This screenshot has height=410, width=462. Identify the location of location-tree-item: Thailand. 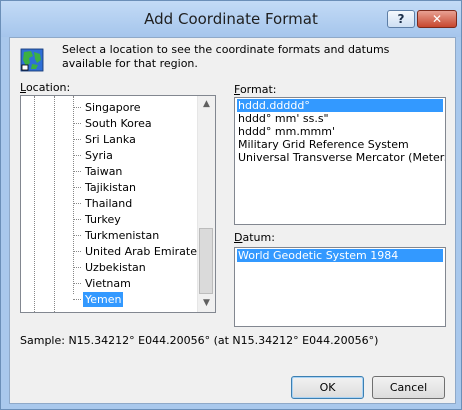
(108, 203).